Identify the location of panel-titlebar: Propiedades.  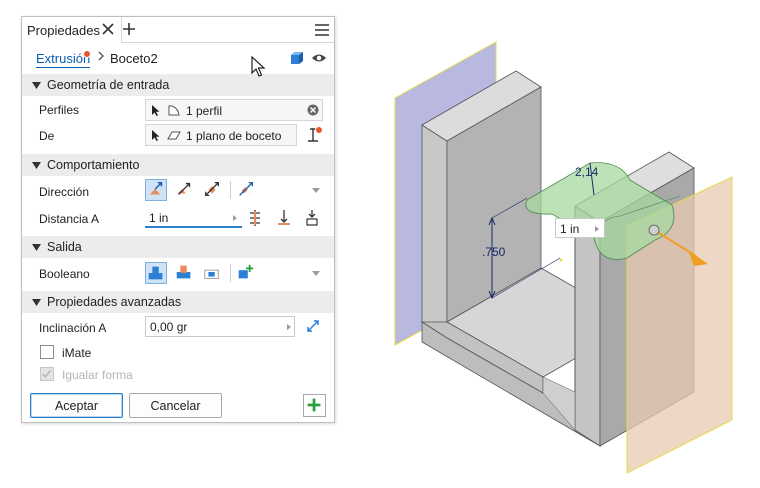
(178, 30).